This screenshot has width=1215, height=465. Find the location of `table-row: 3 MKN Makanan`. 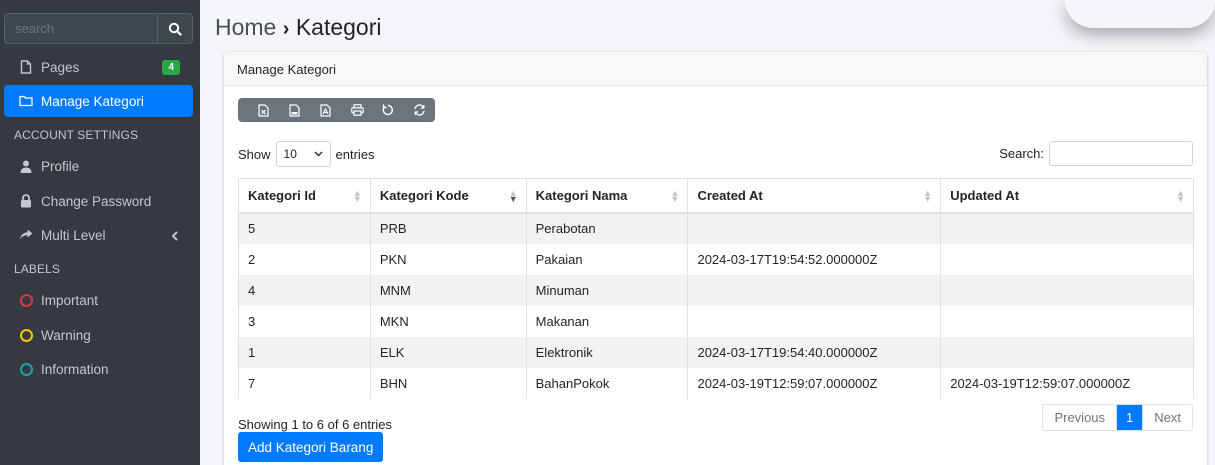

table-row: 3 MKN Makanan is located at coordinates (716, 321).